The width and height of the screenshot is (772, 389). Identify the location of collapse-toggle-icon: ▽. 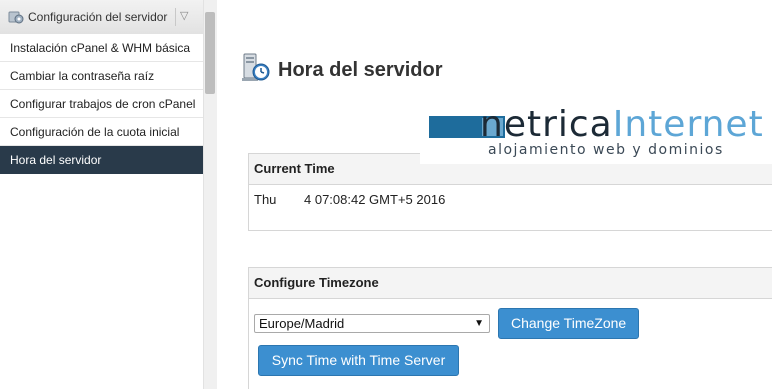
(184, 15).